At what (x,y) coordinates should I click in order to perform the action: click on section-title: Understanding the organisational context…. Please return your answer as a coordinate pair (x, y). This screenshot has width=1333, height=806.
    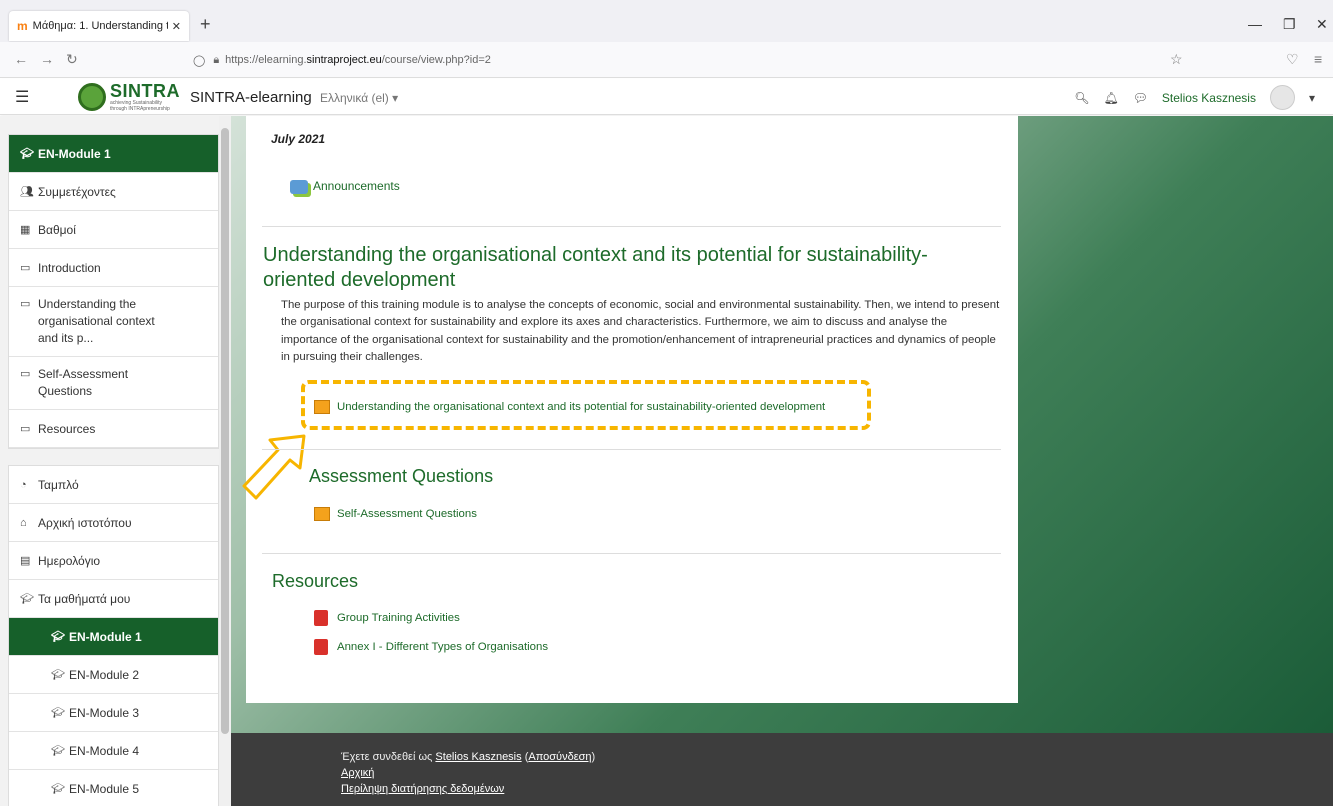
    Looking at the image, I should click on (595, 267).